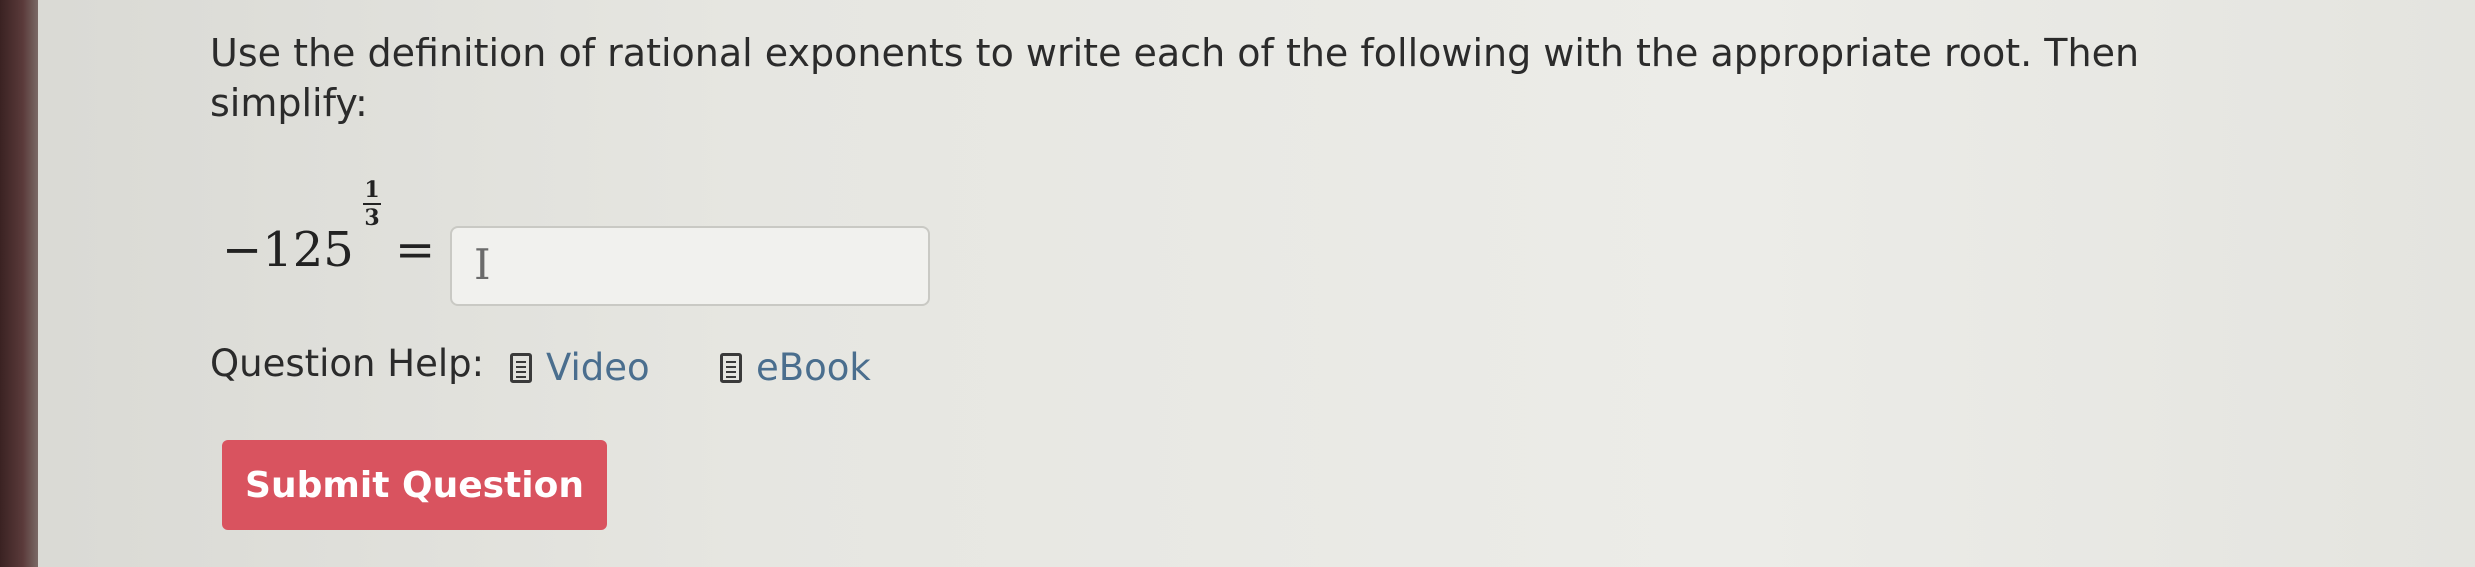 The image size is (2475, 567). I want to click on expression-row: −125 1 3 = I, so click(610, 243).